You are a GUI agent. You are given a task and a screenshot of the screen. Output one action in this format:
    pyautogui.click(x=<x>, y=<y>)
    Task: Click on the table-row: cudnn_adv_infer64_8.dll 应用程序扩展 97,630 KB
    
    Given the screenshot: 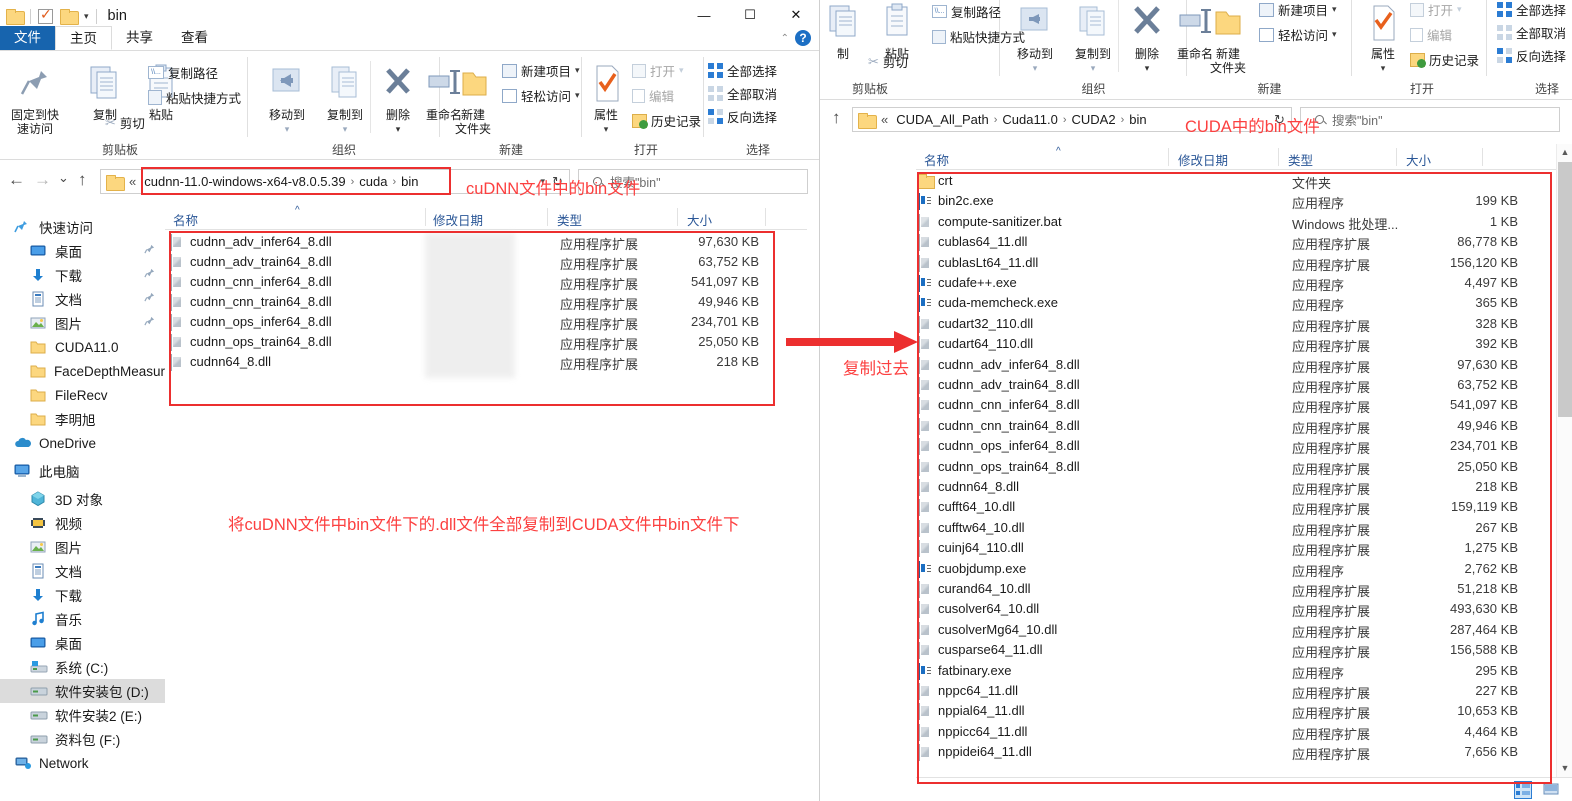 What is the action you would take?
    pyautogui.click(x=1236, y=366)
    